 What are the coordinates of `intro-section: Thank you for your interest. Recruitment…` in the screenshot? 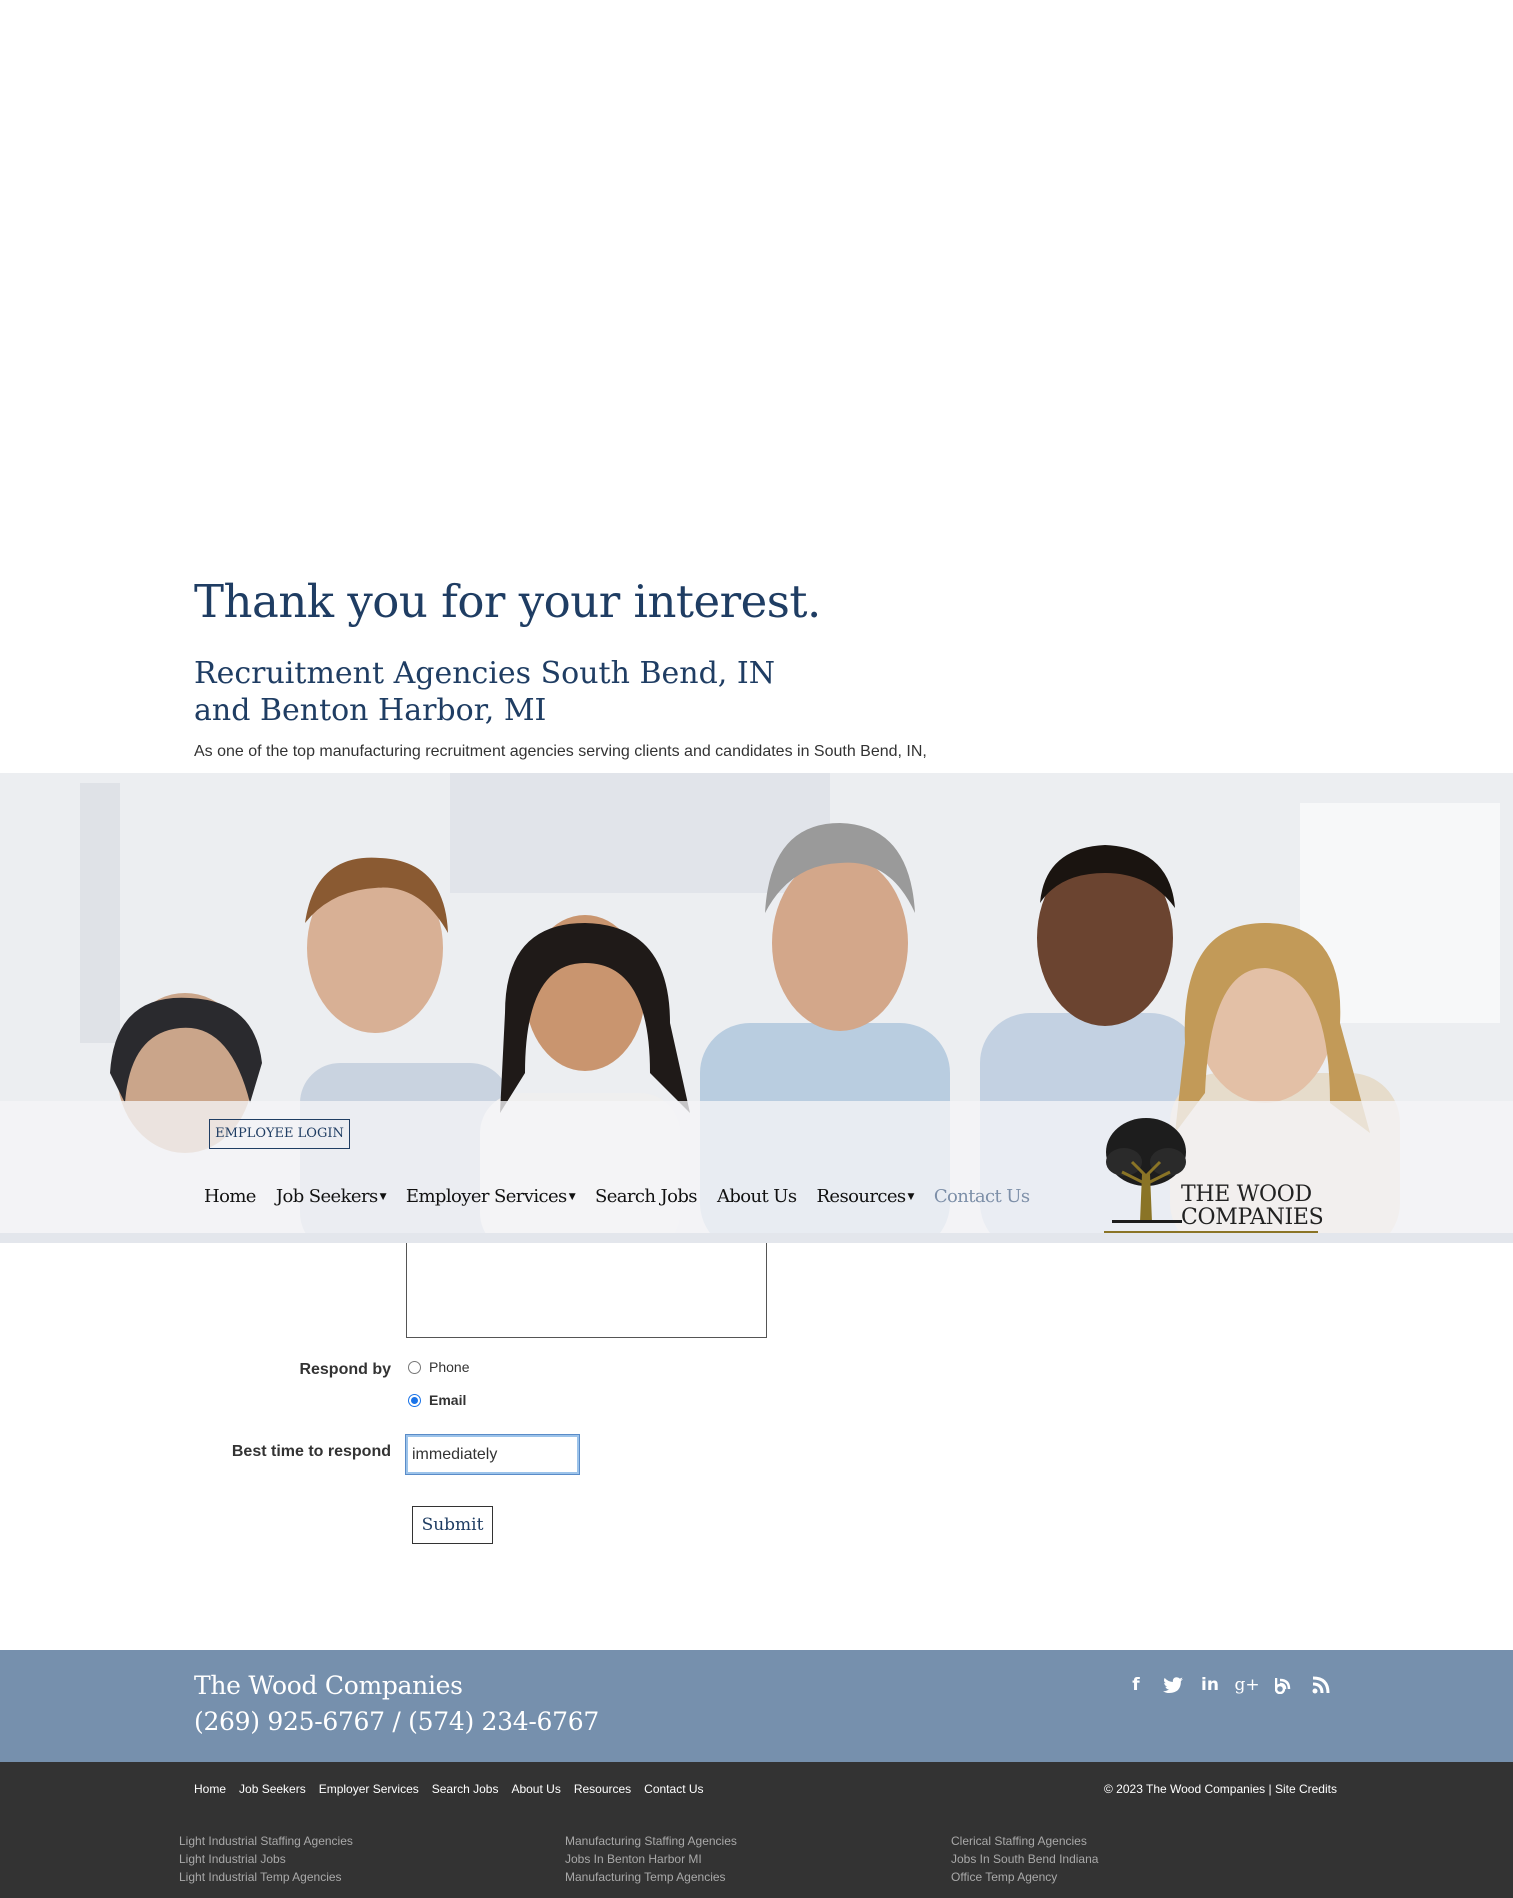 It's located at (644, 668).